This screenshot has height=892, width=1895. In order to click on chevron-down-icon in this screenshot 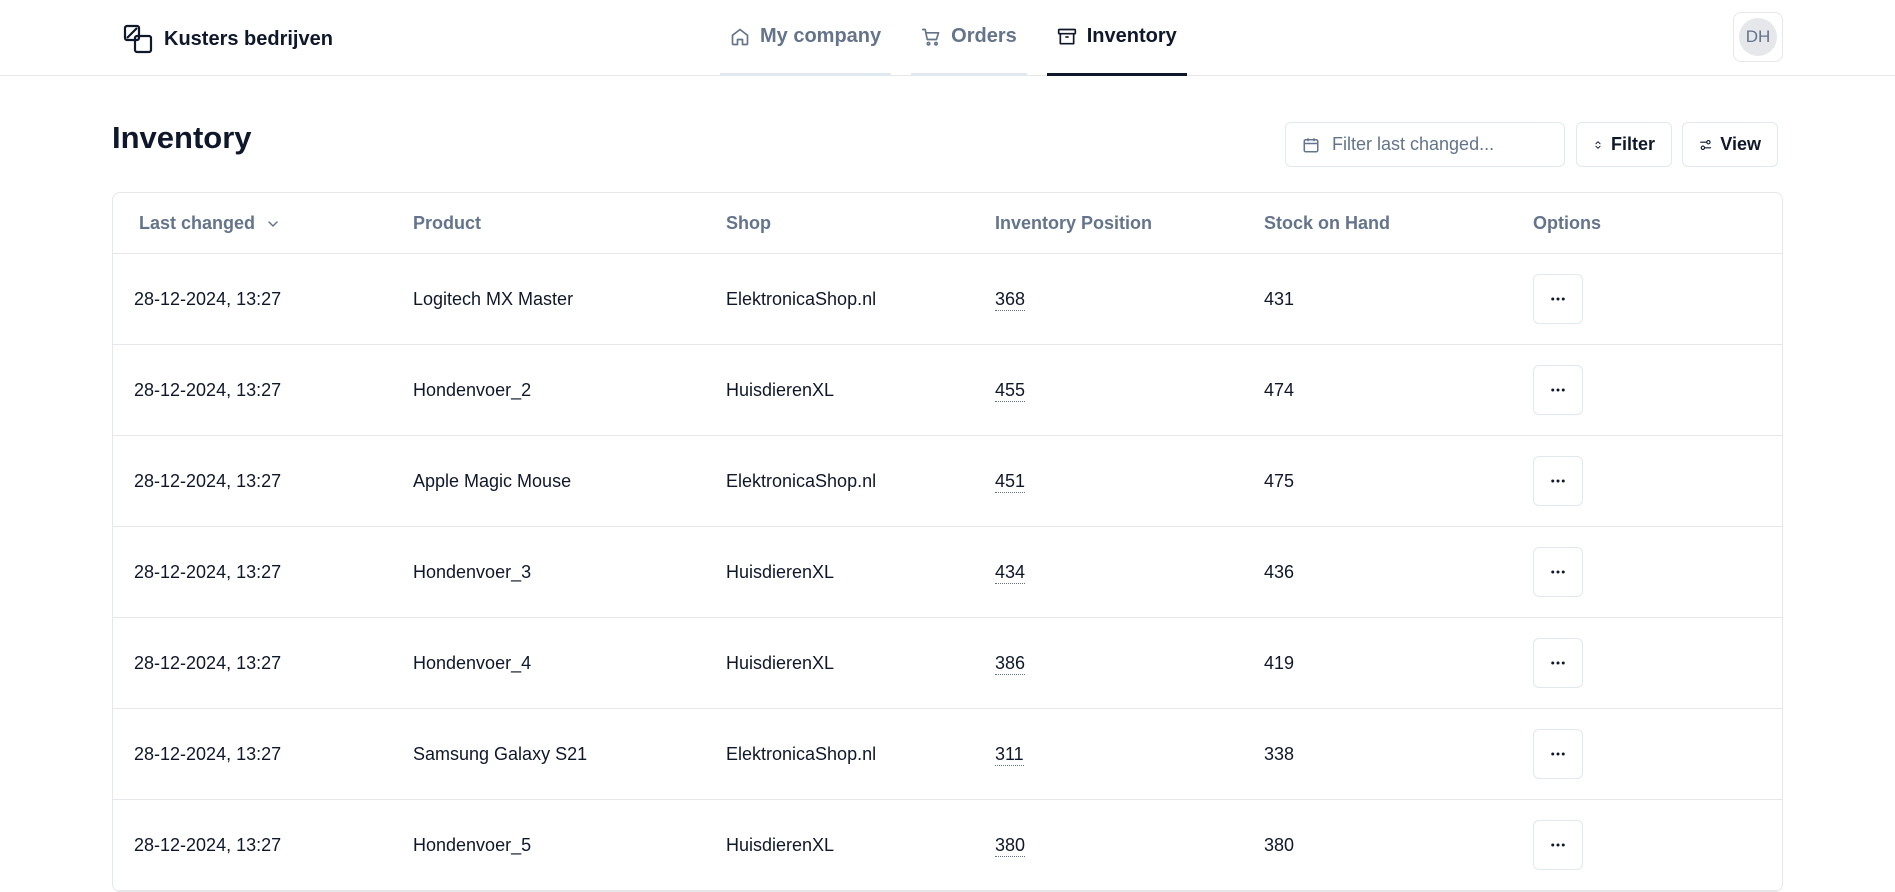, I will do `click(273, 223)`.